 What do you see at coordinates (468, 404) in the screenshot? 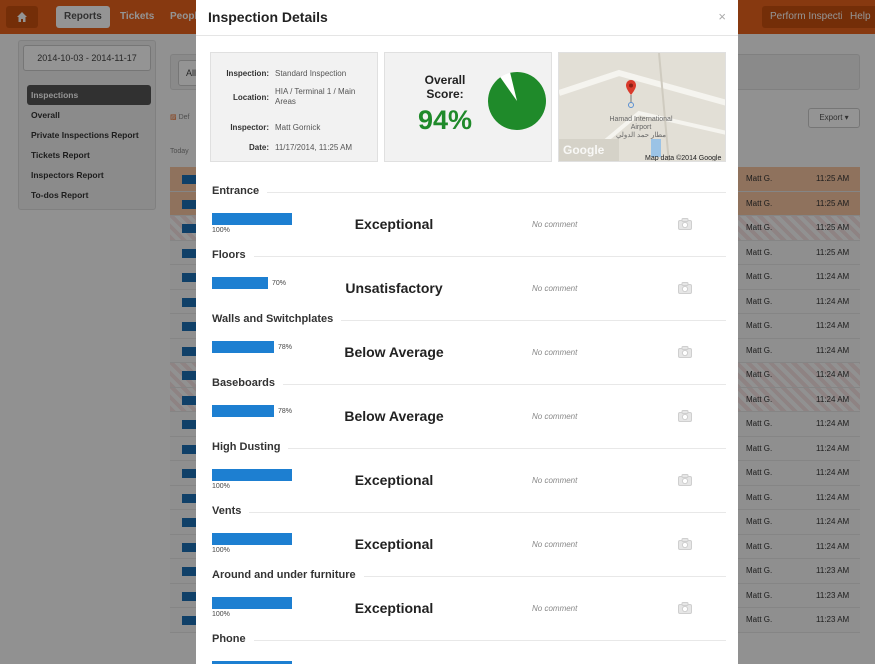
I see `inspection-section: Baseboards 78% Below Average No comment` at bounding box center [468, 404].